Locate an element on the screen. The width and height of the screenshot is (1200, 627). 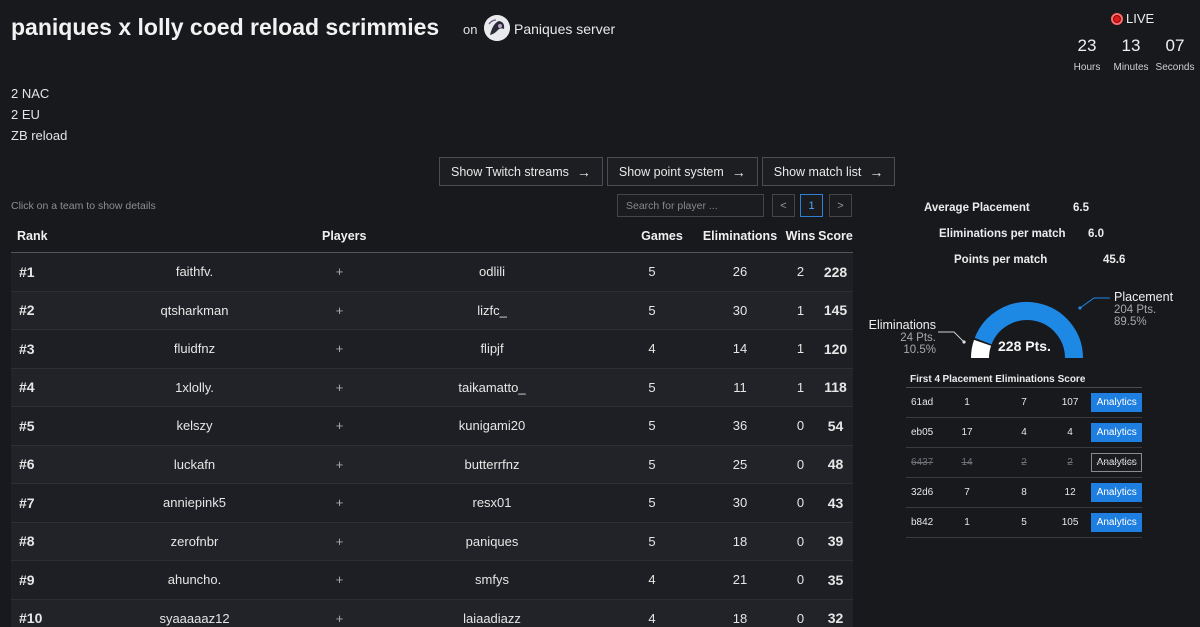
points-per-match-value: 45.6 is located at coordinates (1114, 260).